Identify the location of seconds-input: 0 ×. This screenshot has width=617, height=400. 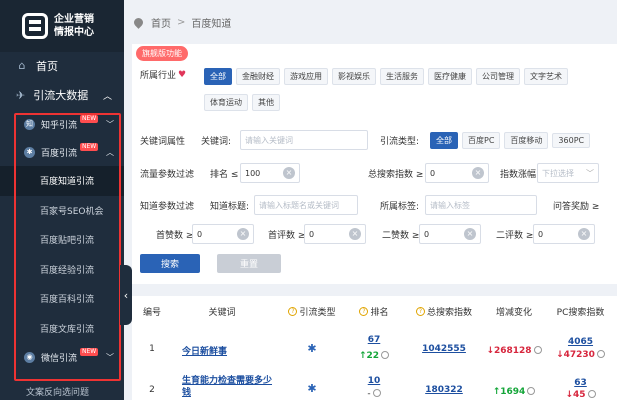
(450, 234).